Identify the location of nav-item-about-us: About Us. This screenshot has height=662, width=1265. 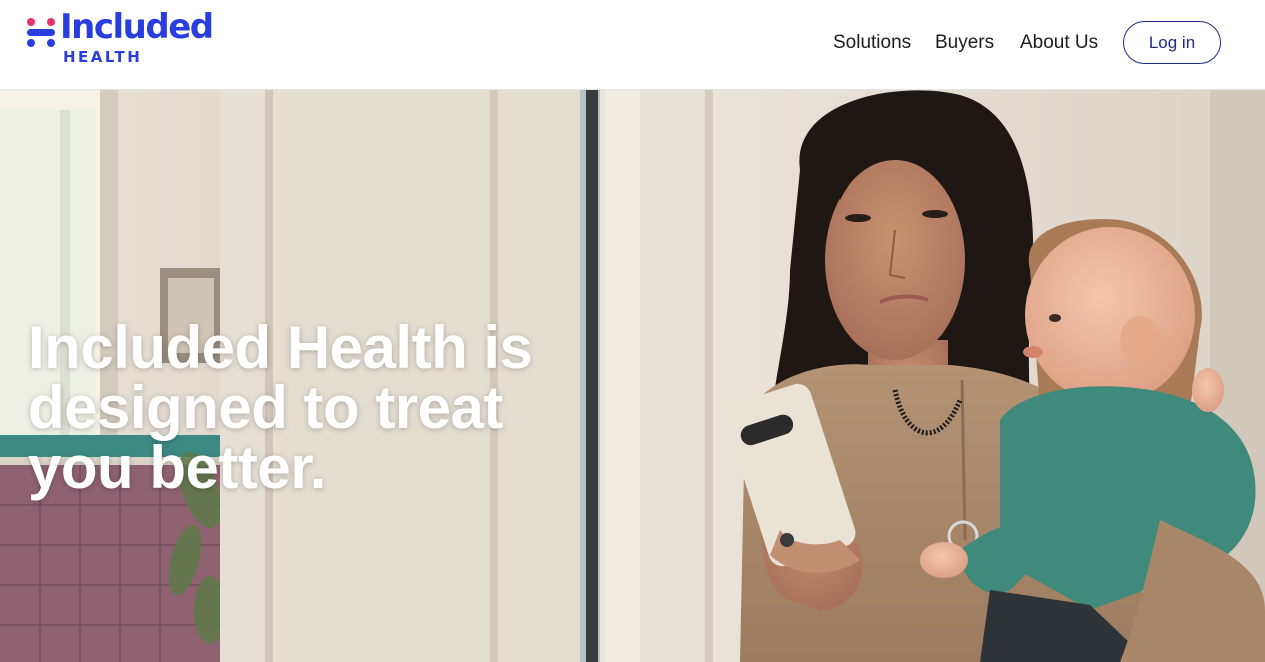
(1059, 43).